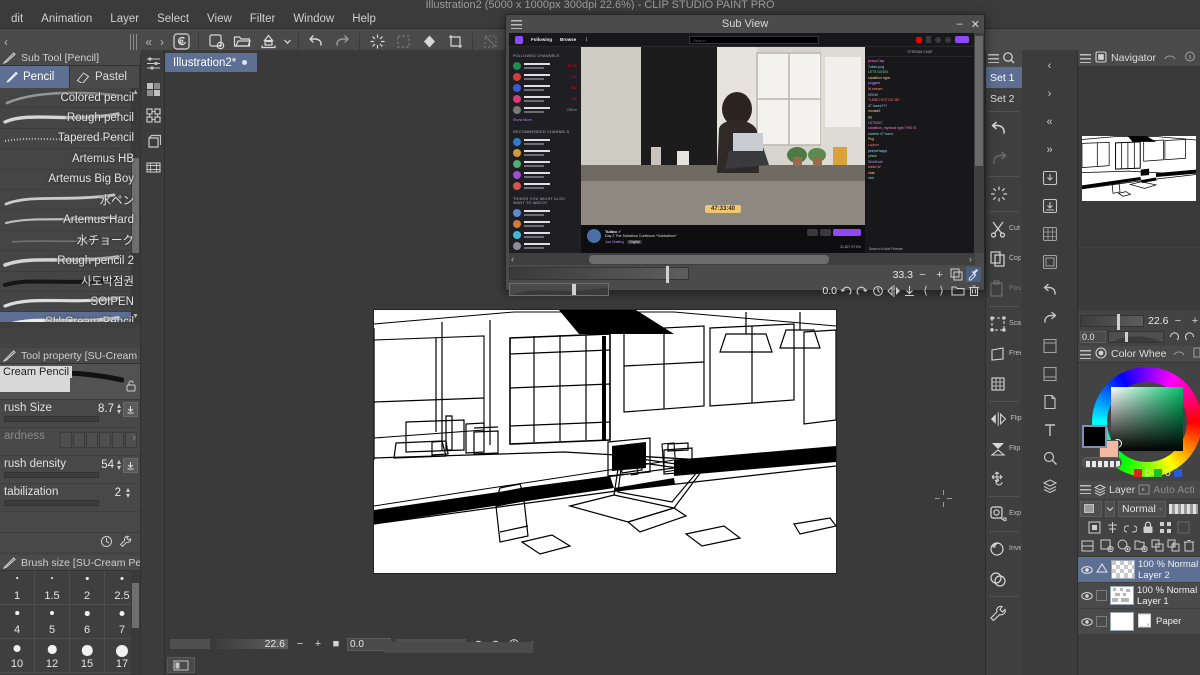 The height and width of the screenshot is (675, 1200). What do you see at coordinates (70, 261) in the screenshot?
I see `sub-tool-item: Rough pencil 2` at bounding box center [70, 261].